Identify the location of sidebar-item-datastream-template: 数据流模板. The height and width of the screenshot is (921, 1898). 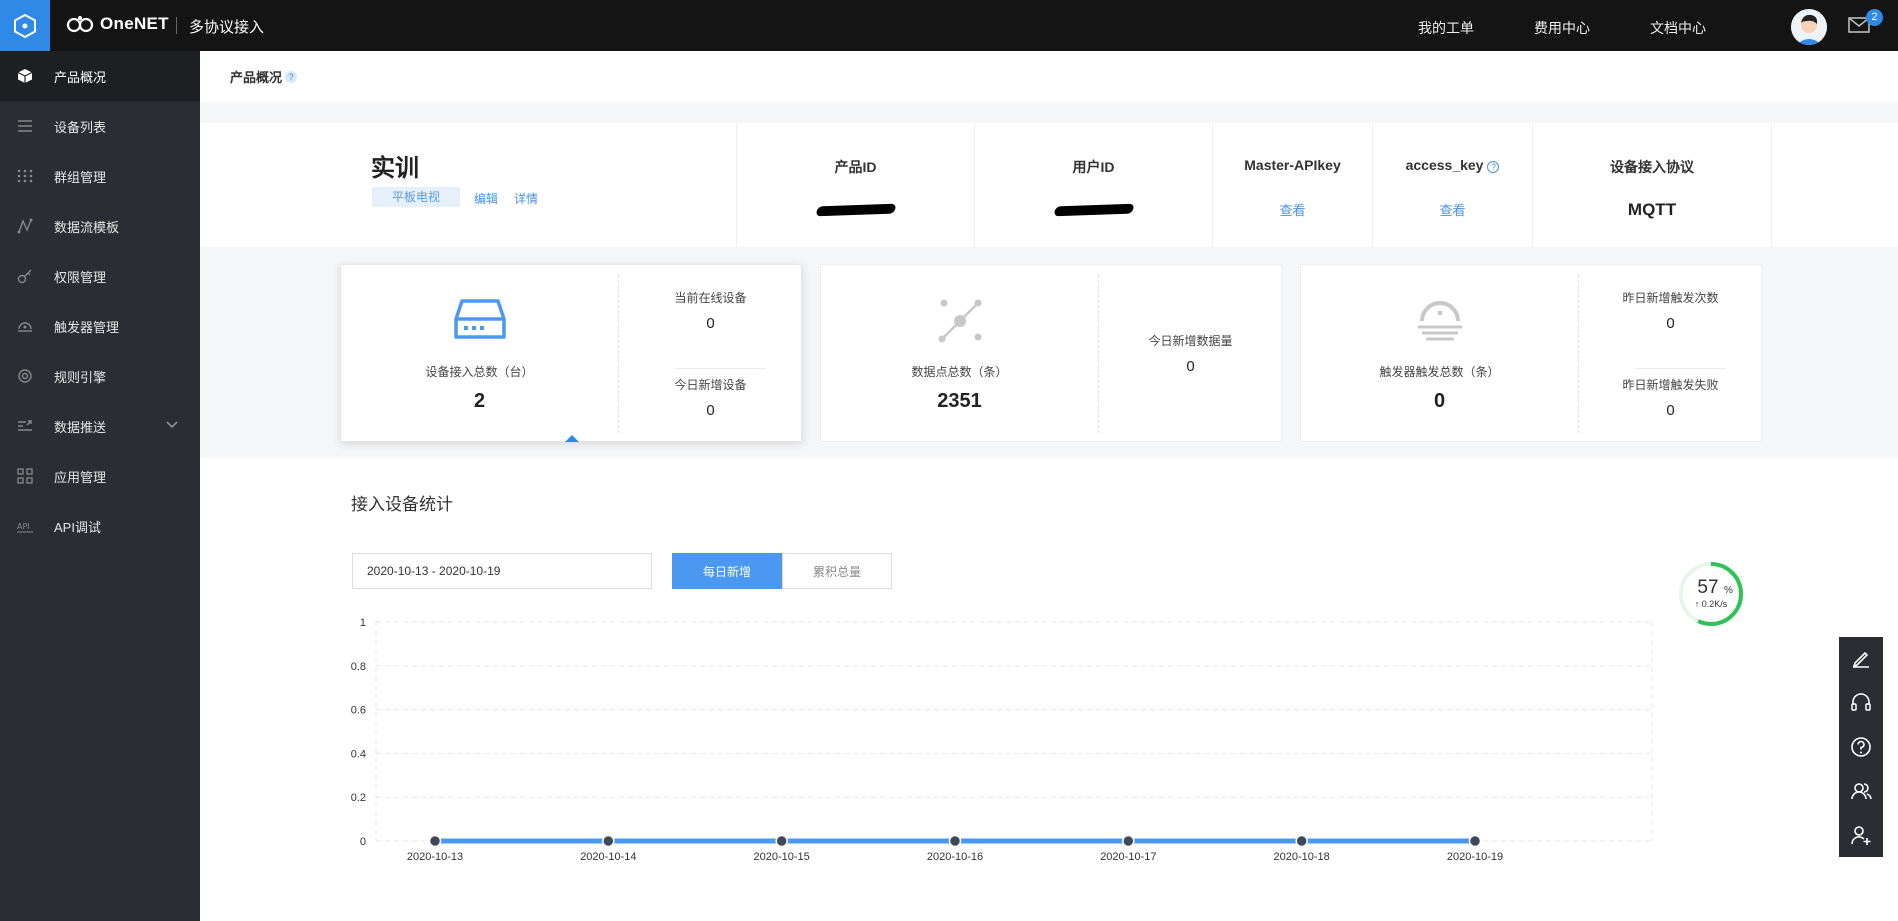
(100, 226).